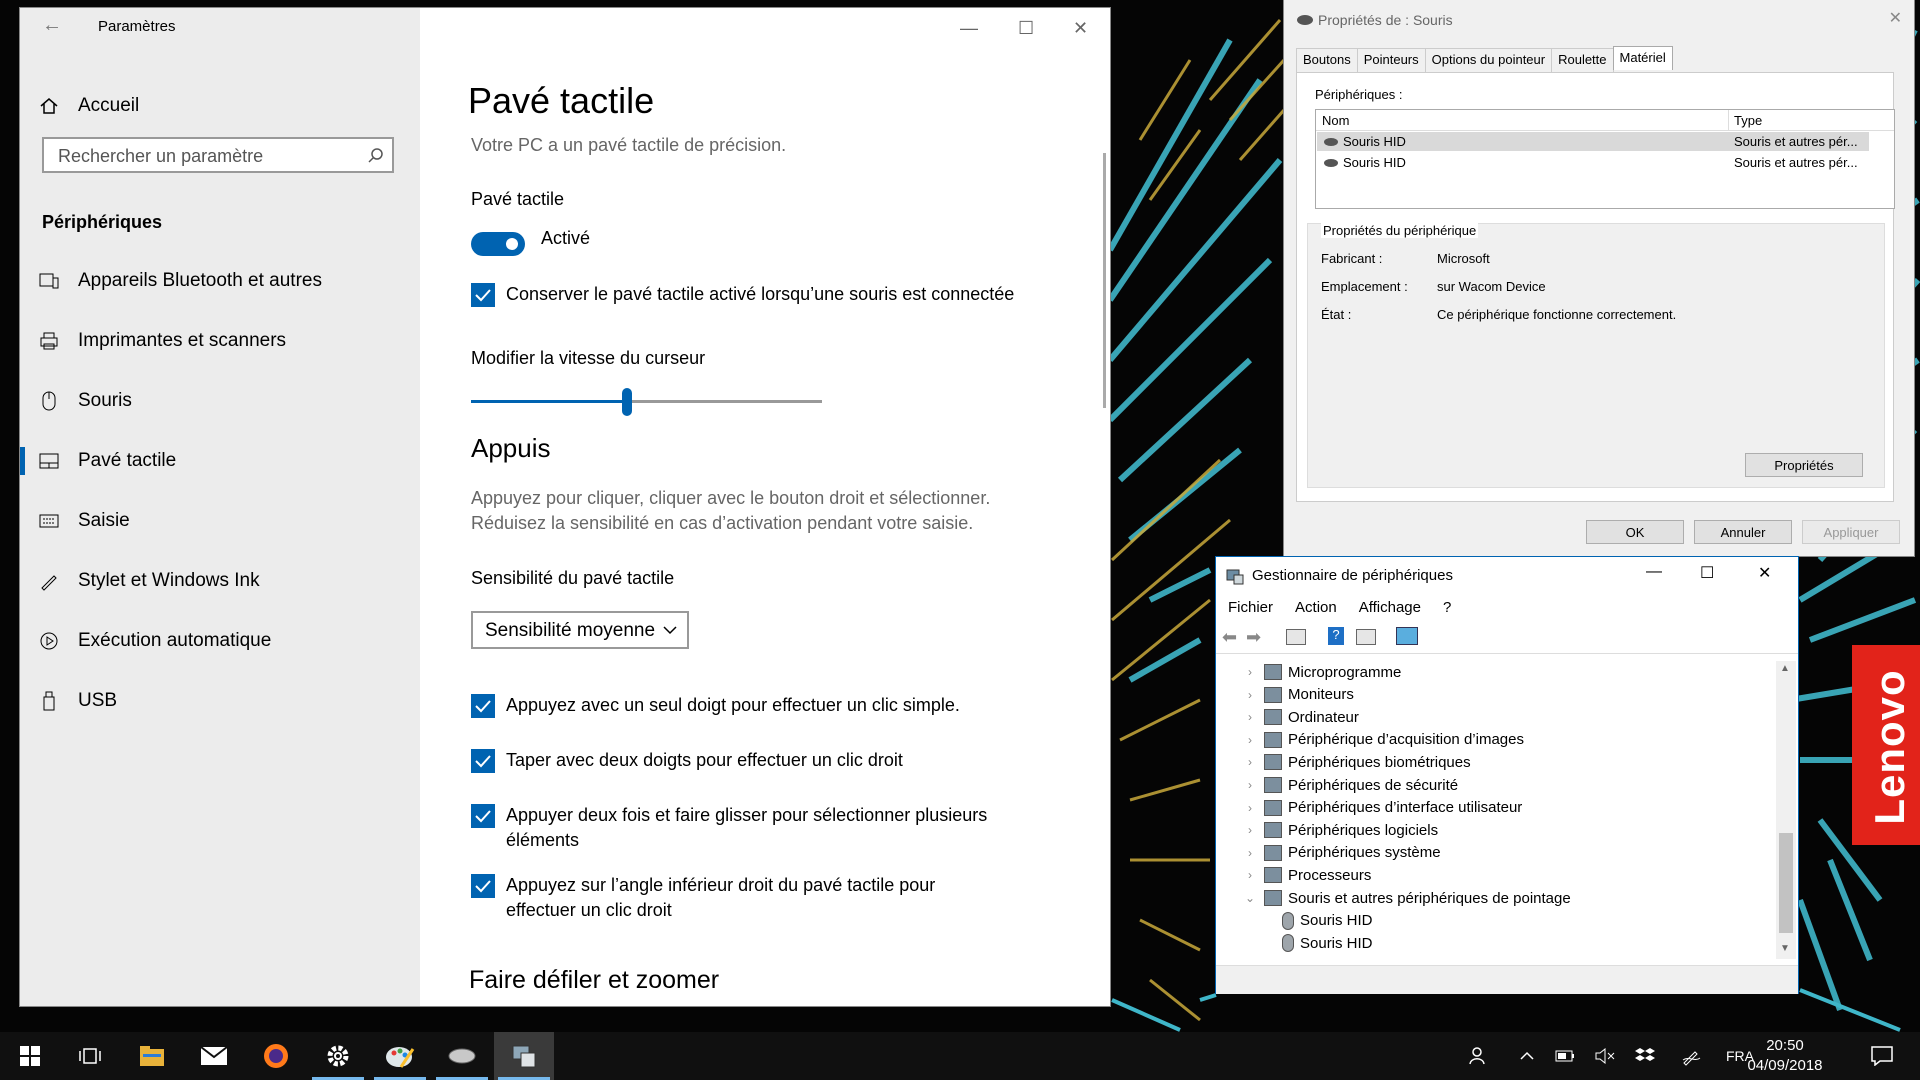 The width and height of the screenshot is (1920, 1080). I want to click on sidebar-item-pen: Stylet et Windows Ink, so click(149, 581).